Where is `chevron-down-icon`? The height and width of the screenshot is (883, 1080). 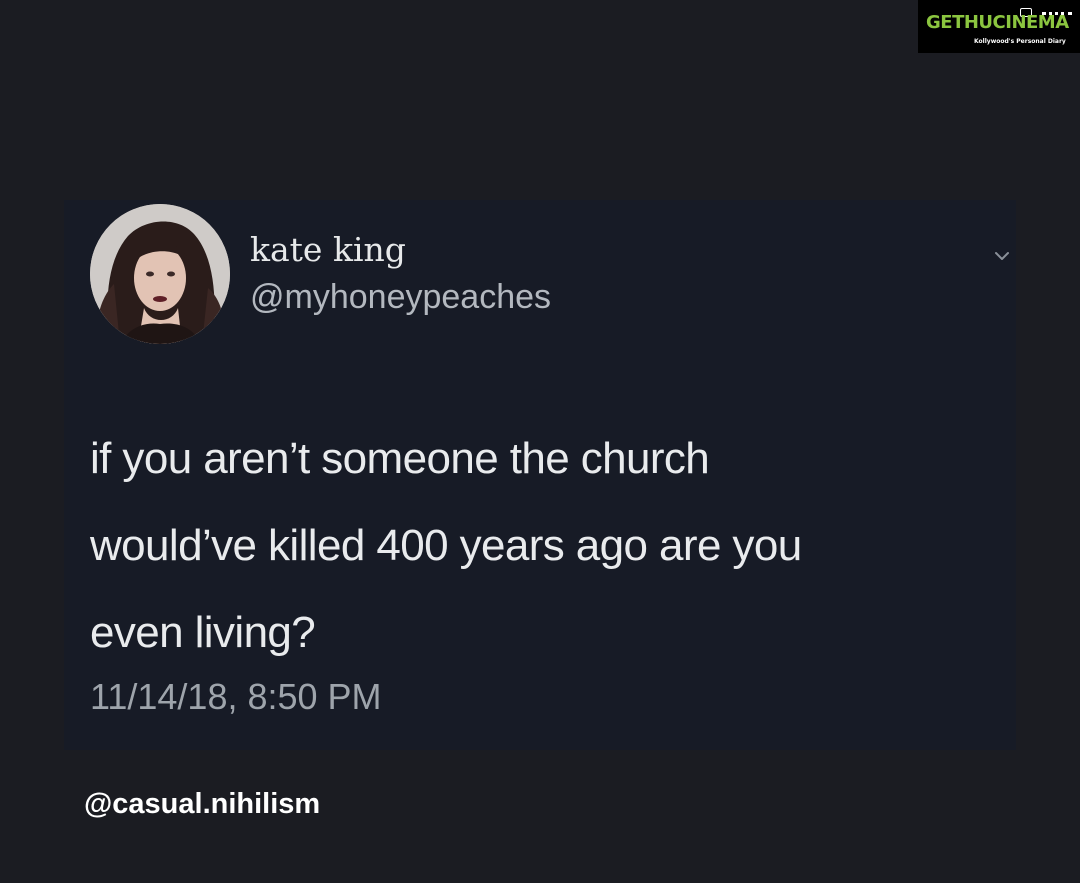 chevron-down-icon is located at coordinates (1002, 256).